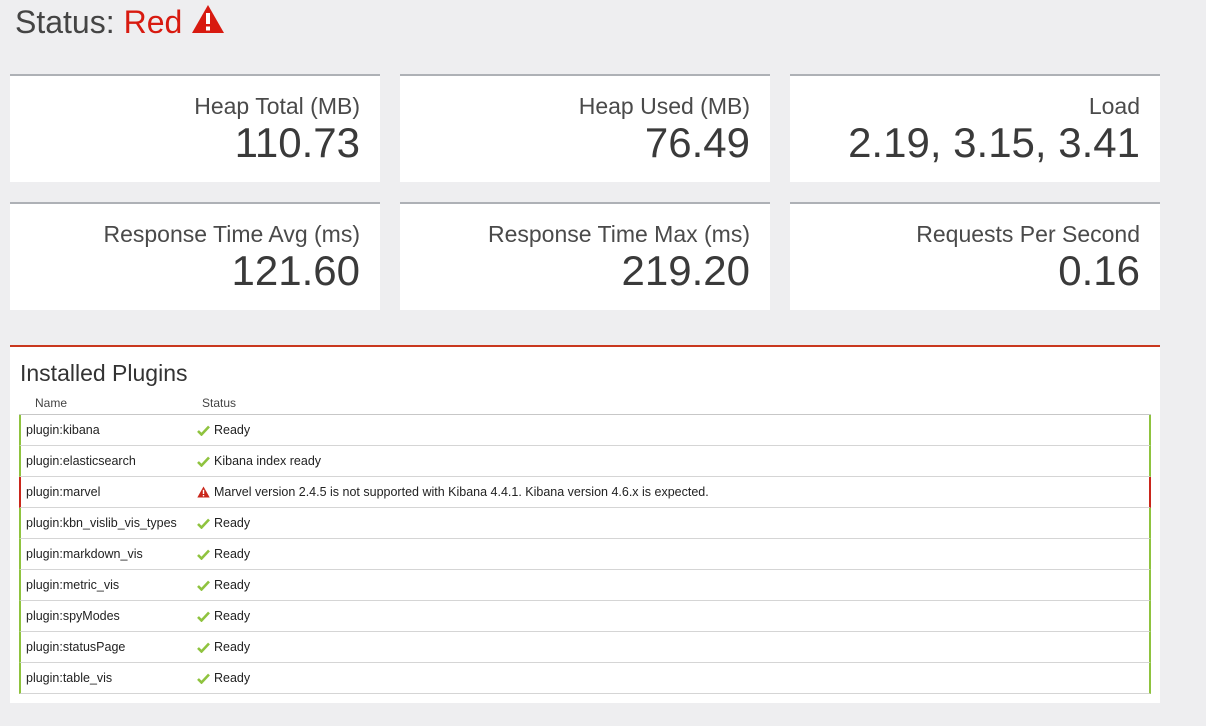  What do you see at coordinates (1099, 270) in the screenshot?
I see `metric-value: 0.16` at bounding box center [1099, 270].